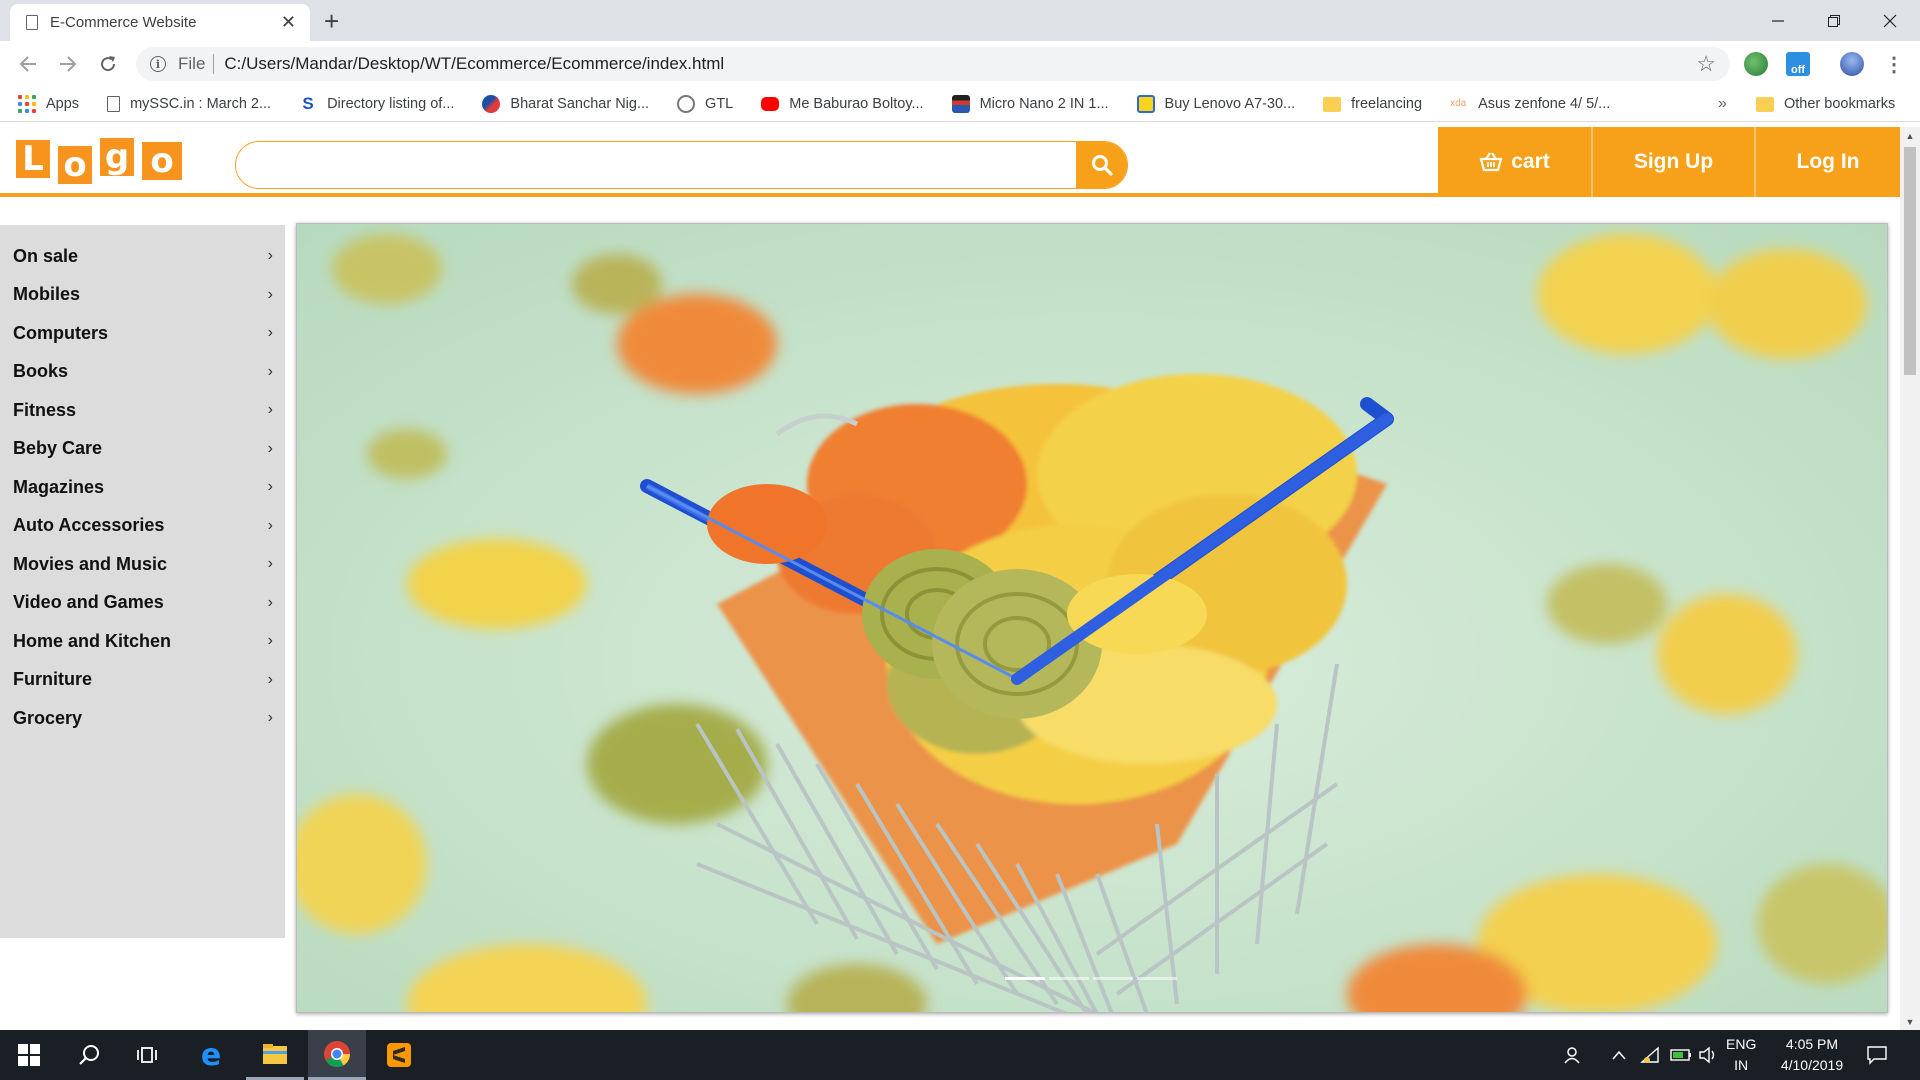  Describe the element at coordinates (142, 487) in the screenshot. I see `category-magazines: Magazines ›` at that location.